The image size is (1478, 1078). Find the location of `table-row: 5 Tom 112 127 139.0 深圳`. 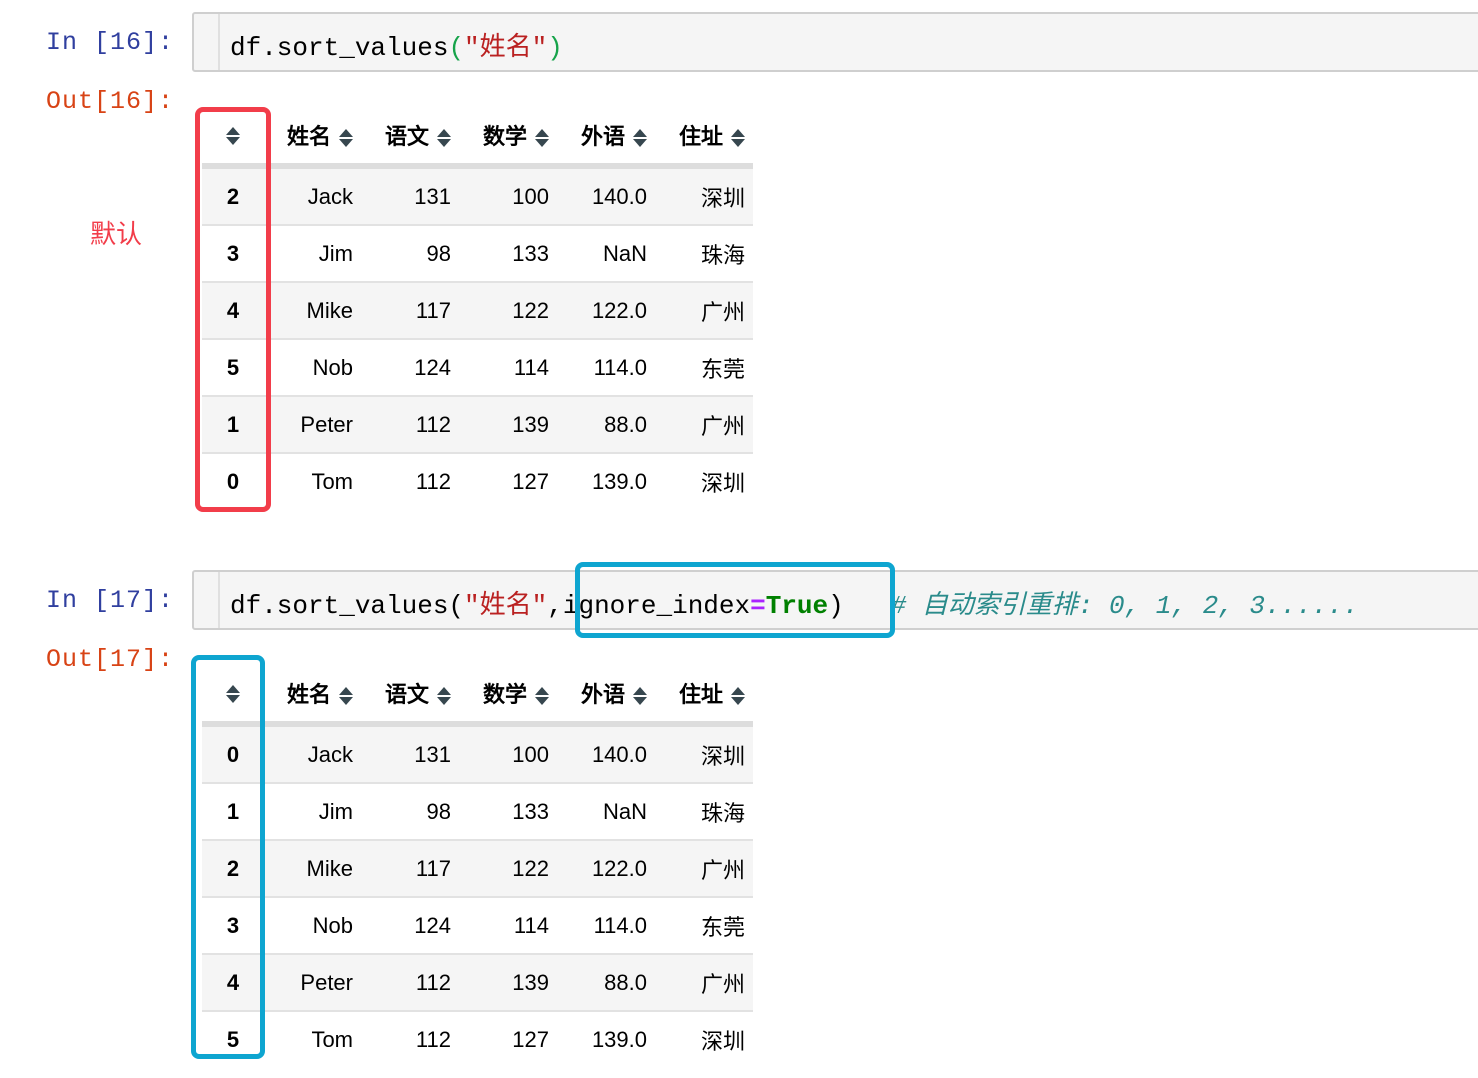

table-row: 5 Tom 112 127 139.0 深圳 is located at coordinates (477, 1039).